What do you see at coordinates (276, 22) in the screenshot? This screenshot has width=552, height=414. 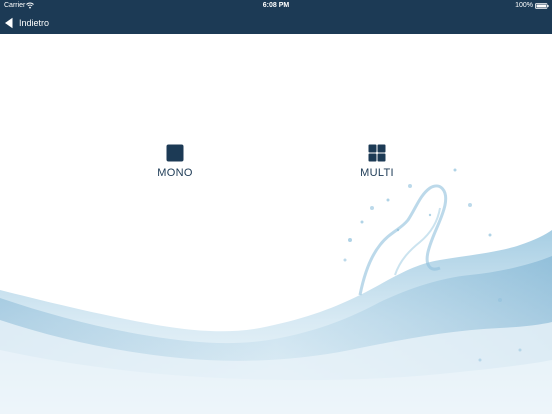 I see `navigation-bar: Indietro` at bounding box center [276, 22].